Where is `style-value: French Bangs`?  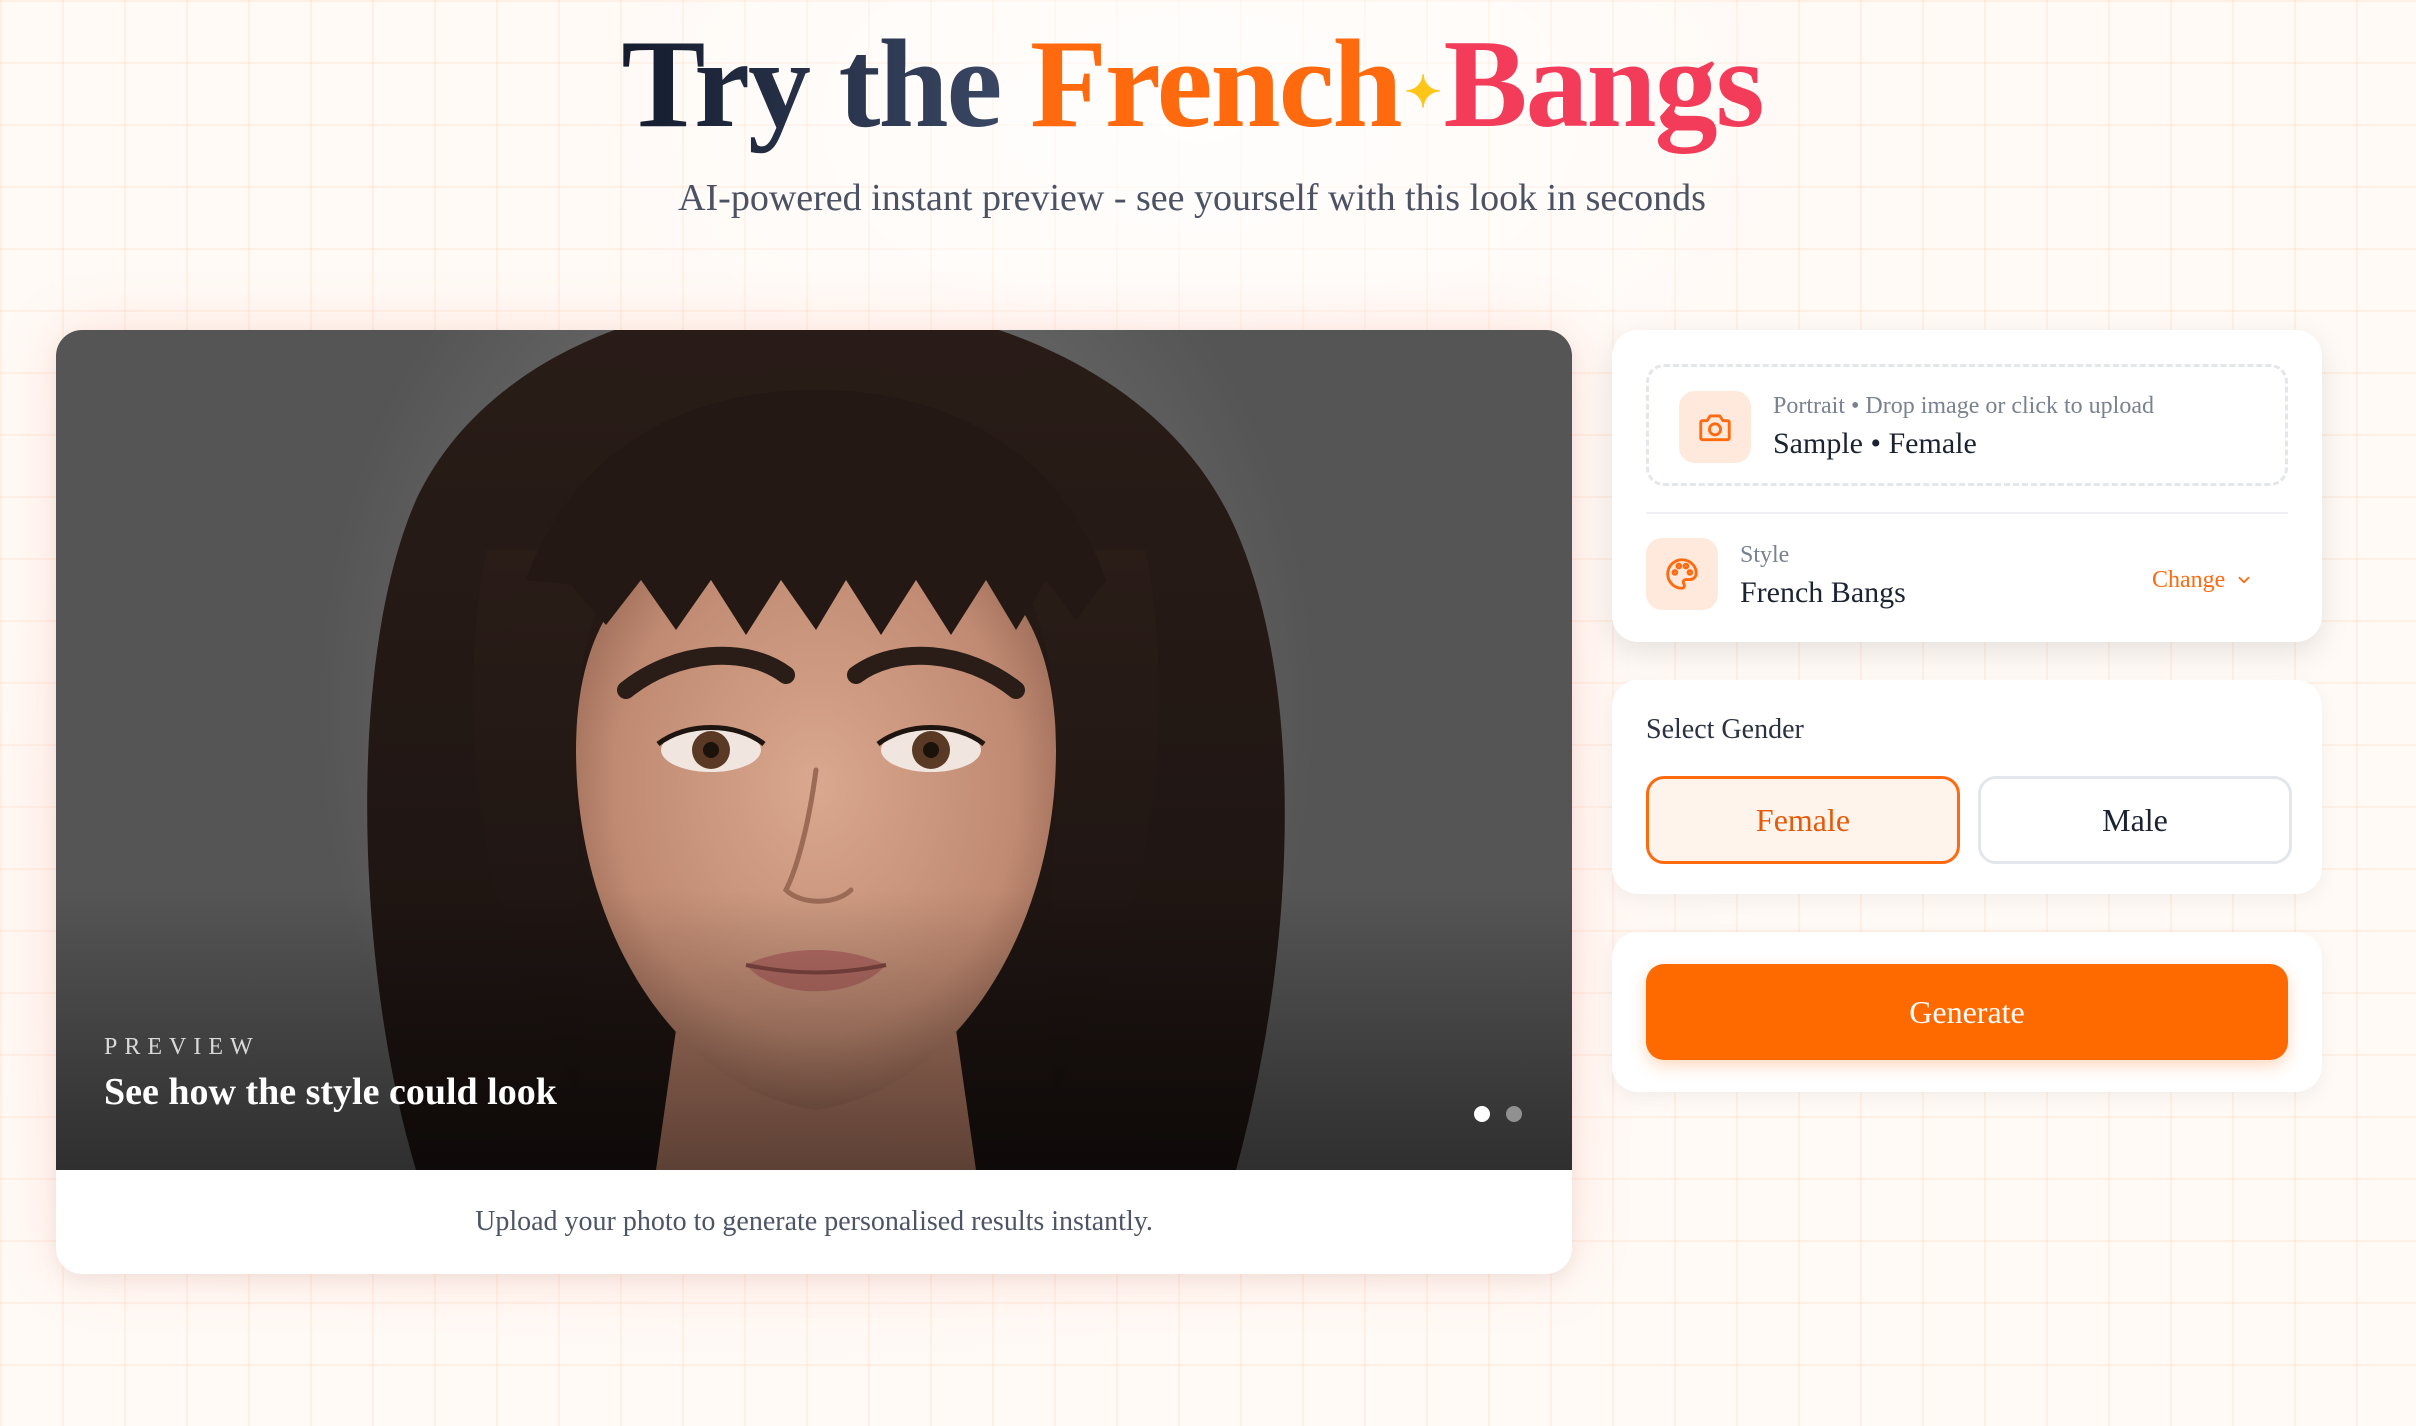
style-value: French Bangs is located at coordinates (1823, 592).